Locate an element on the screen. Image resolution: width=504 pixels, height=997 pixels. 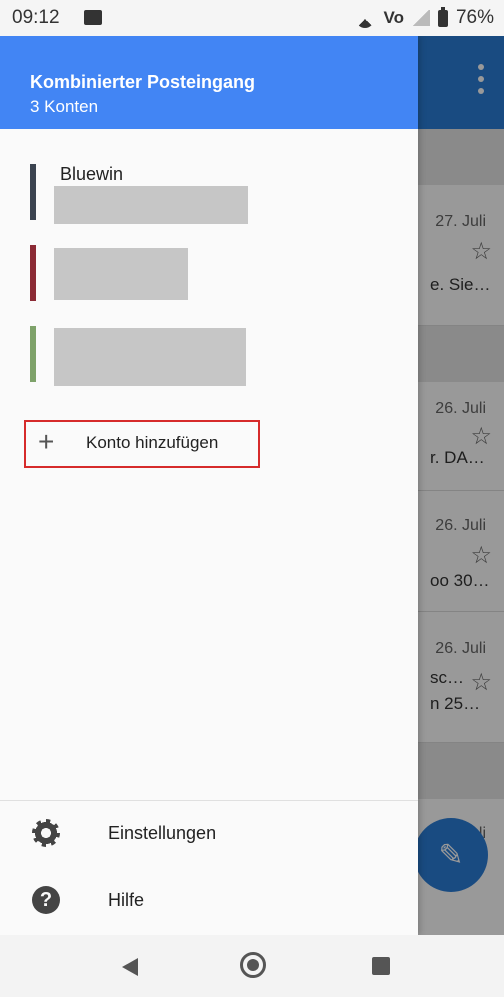
plus-icon: + is located at coordinates (46, 441).